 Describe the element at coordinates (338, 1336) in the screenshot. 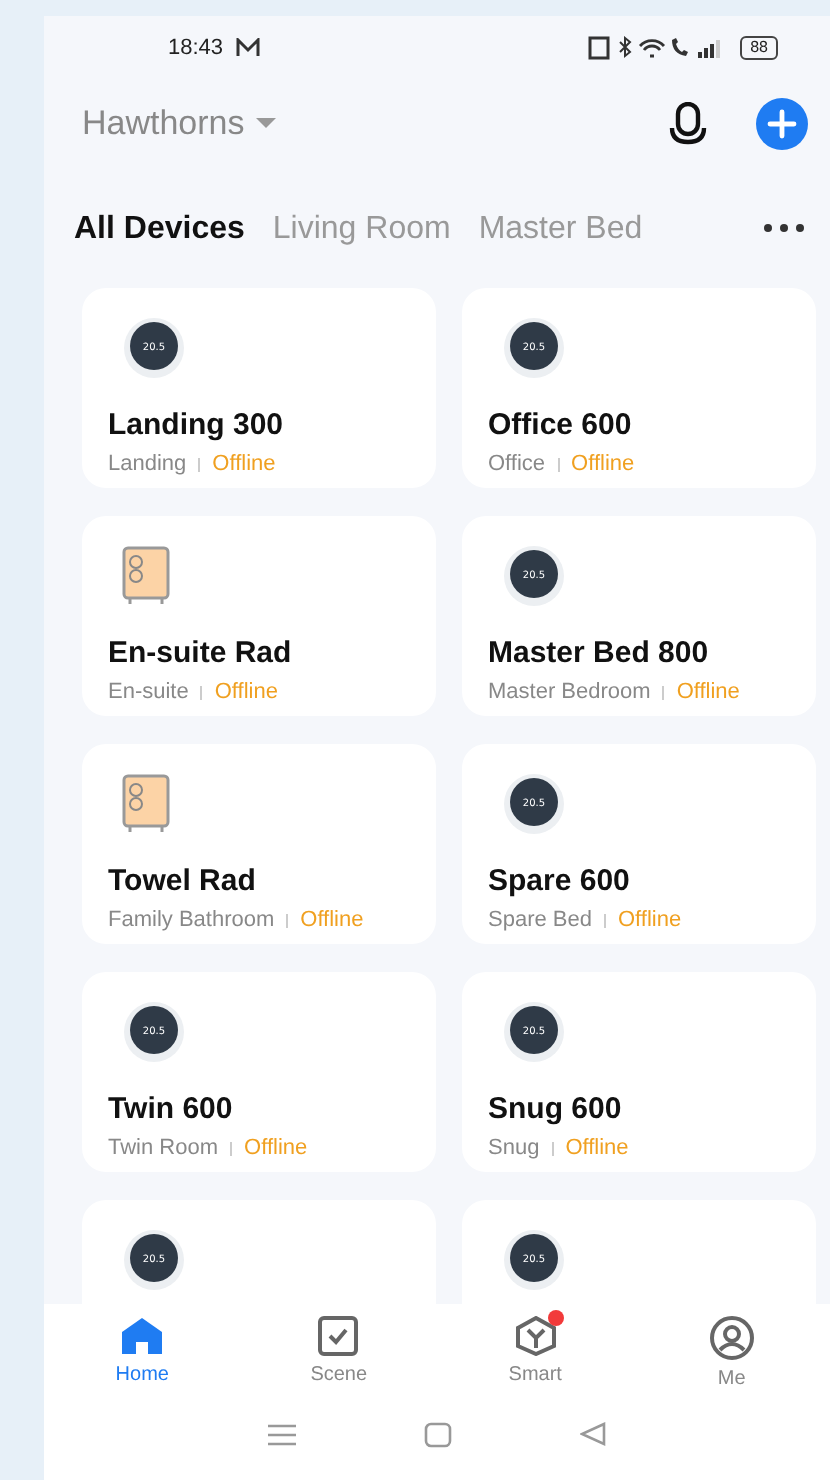

I see `checkbox-icon` at that location.